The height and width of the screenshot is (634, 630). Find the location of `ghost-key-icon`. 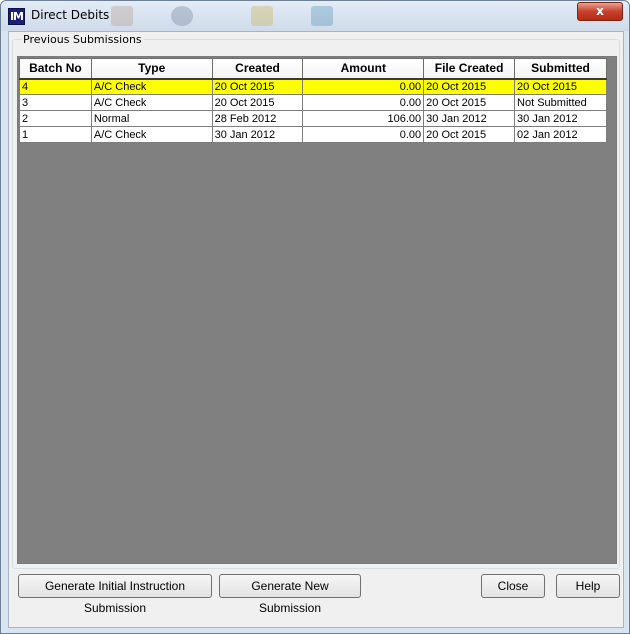

ghost-key-icon is located at coordinates (262, 16).